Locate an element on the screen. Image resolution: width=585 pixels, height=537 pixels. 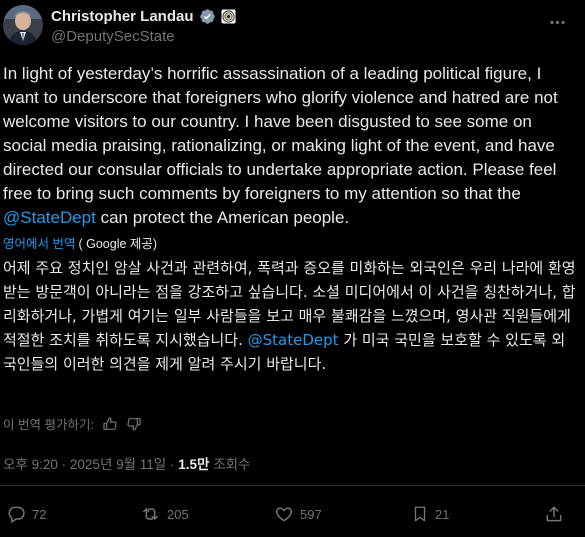
tweet-meta: 오후 9:20 · 2025년 9월 11일 · 1.5만 조회수 is located at coordinates (126, 463).